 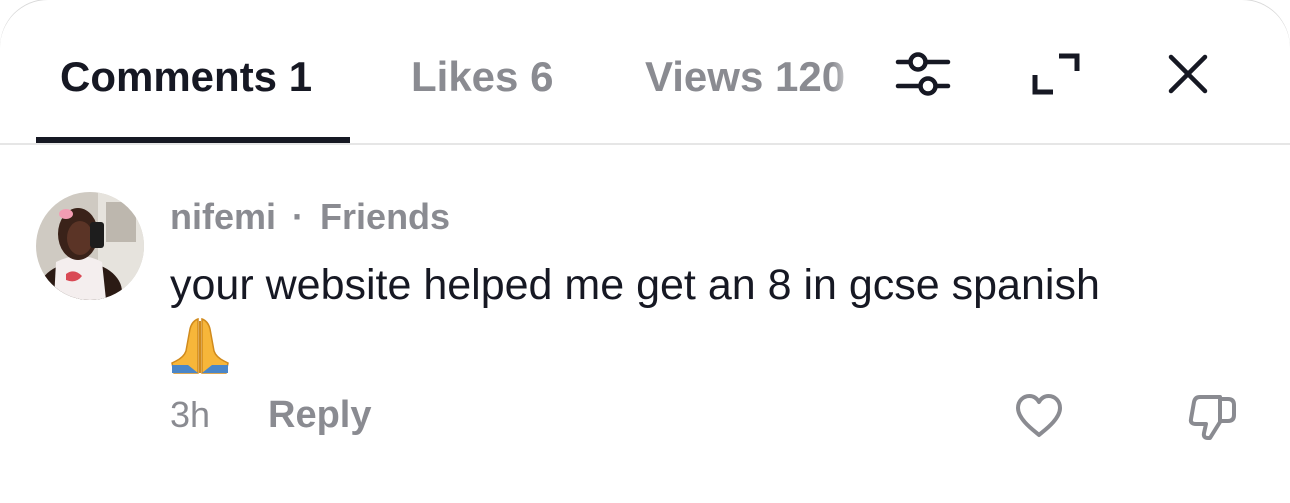 I want to click on tab-likes: Likes 6, so click(x=482, y=77).